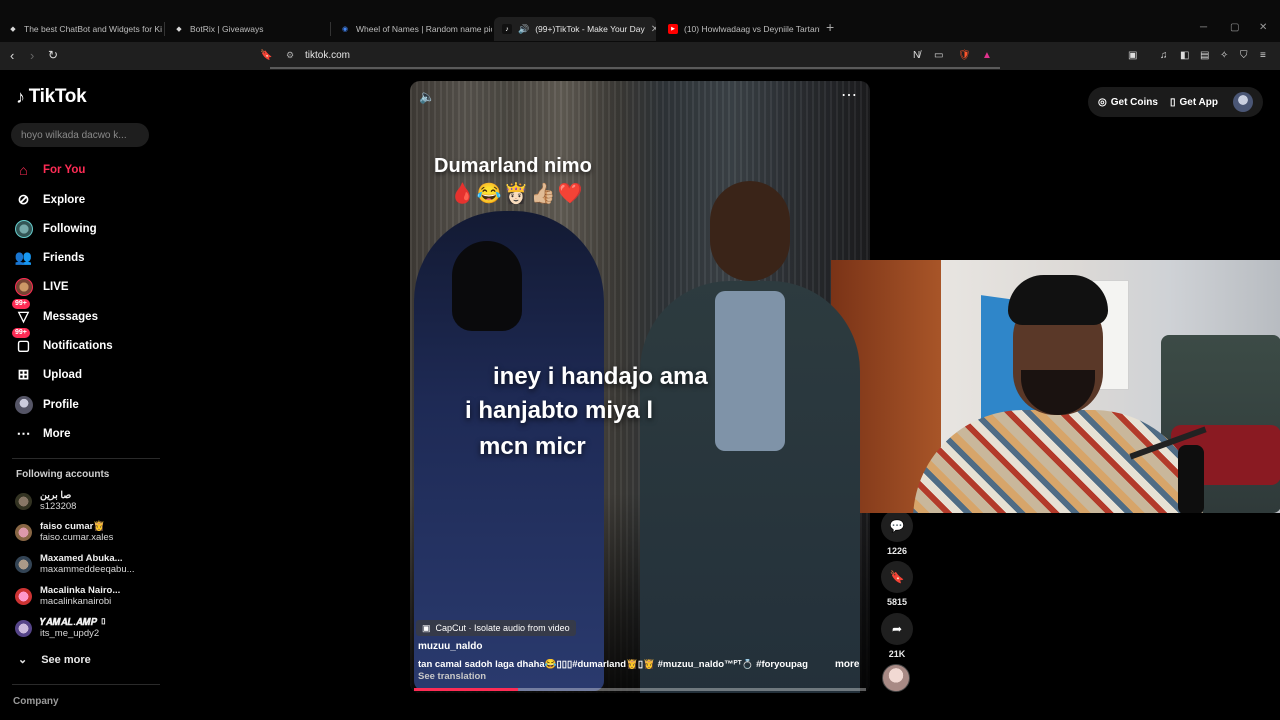 The height and width of the screenshot is (720, 1280). Describe the element at coordinates (424, 29) in the screenshot. I see `tab-title: Wheel of Names | Random name pic` at that location.